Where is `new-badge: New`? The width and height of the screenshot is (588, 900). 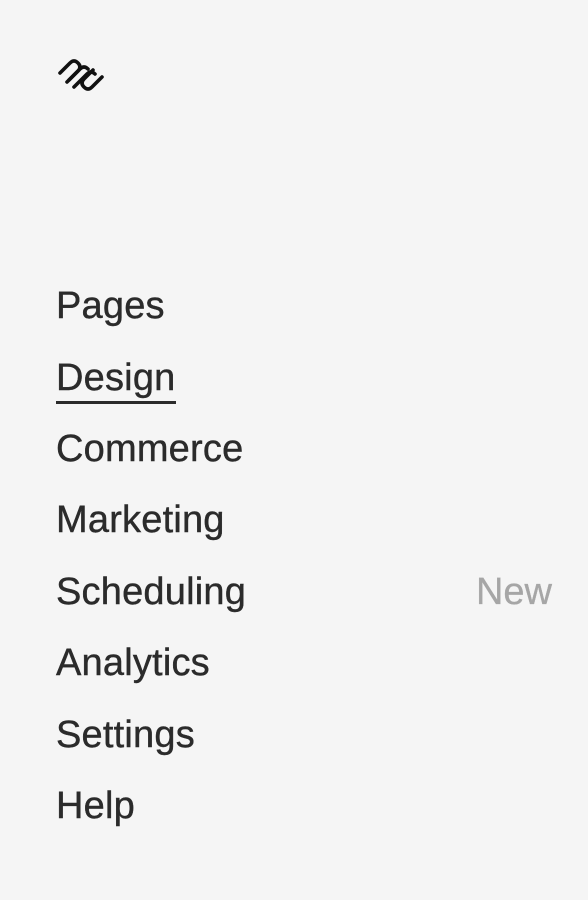 new-badge: New is located at coordinates (513, 591).